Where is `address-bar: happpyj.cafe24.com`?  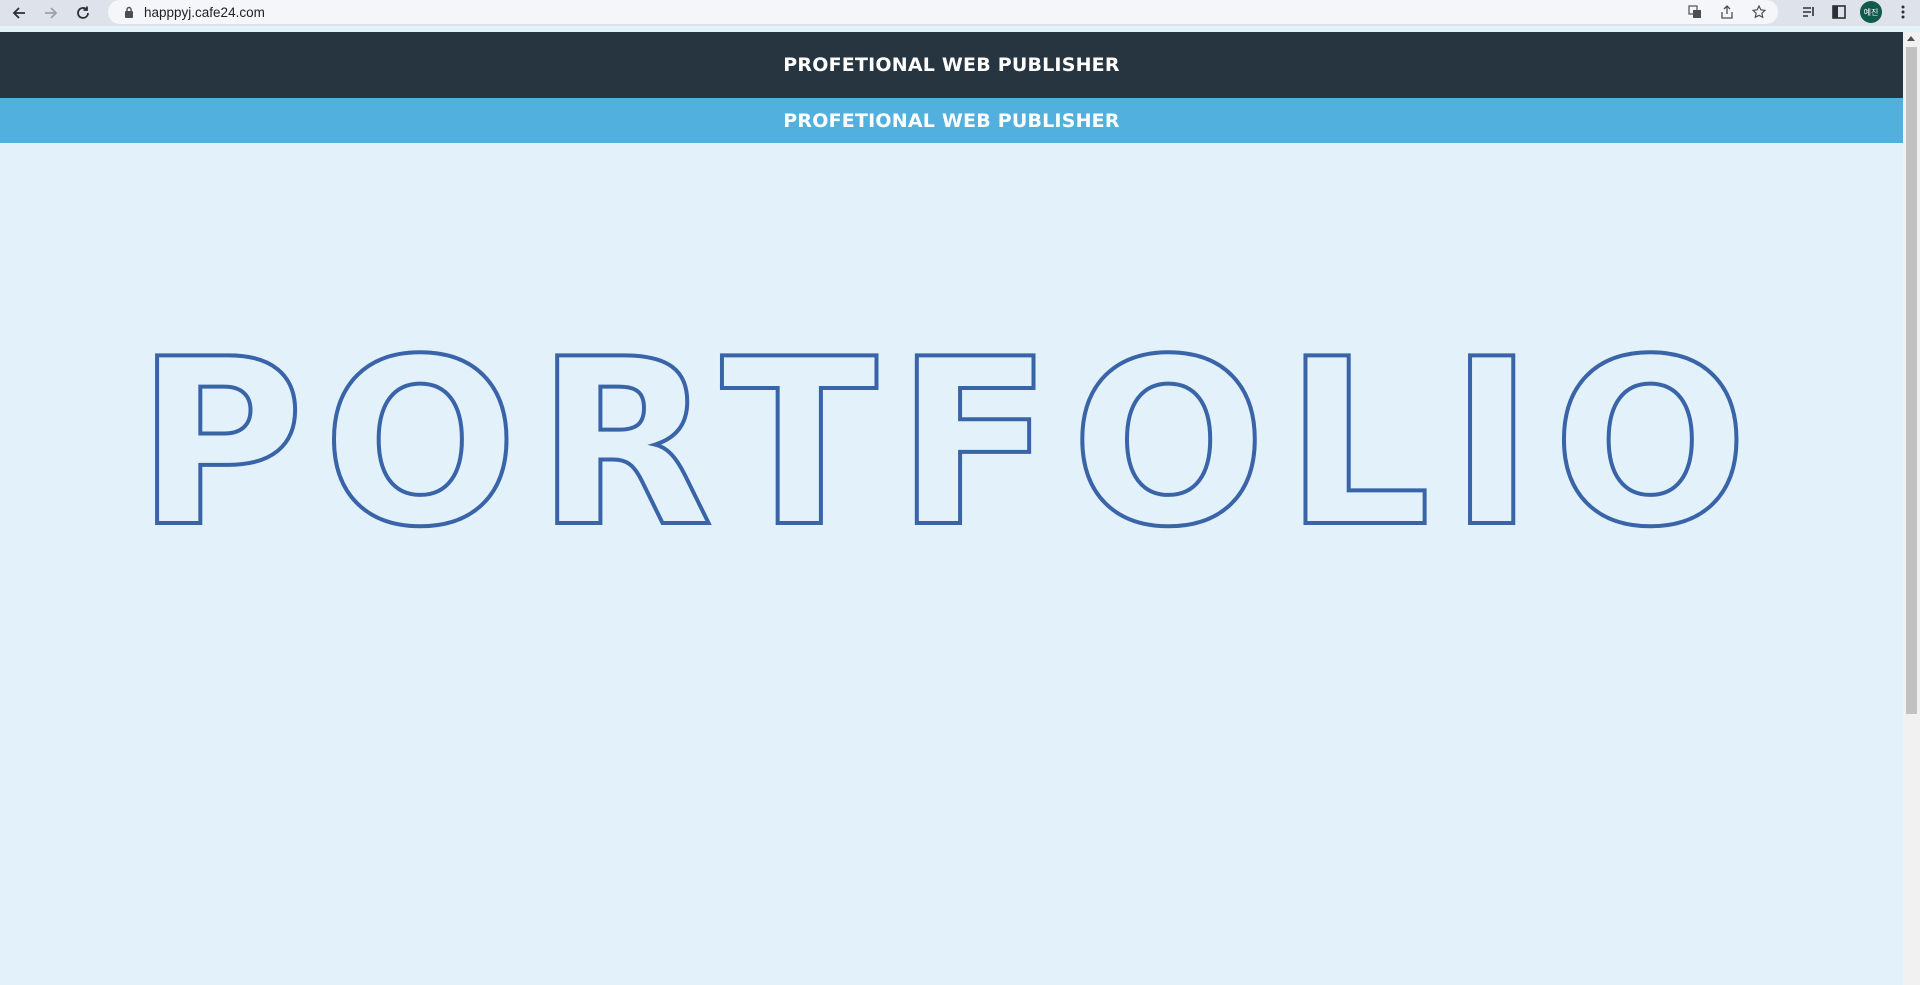
address-bar: happpyj.cafe24.com is located at coordinates (943, 12).